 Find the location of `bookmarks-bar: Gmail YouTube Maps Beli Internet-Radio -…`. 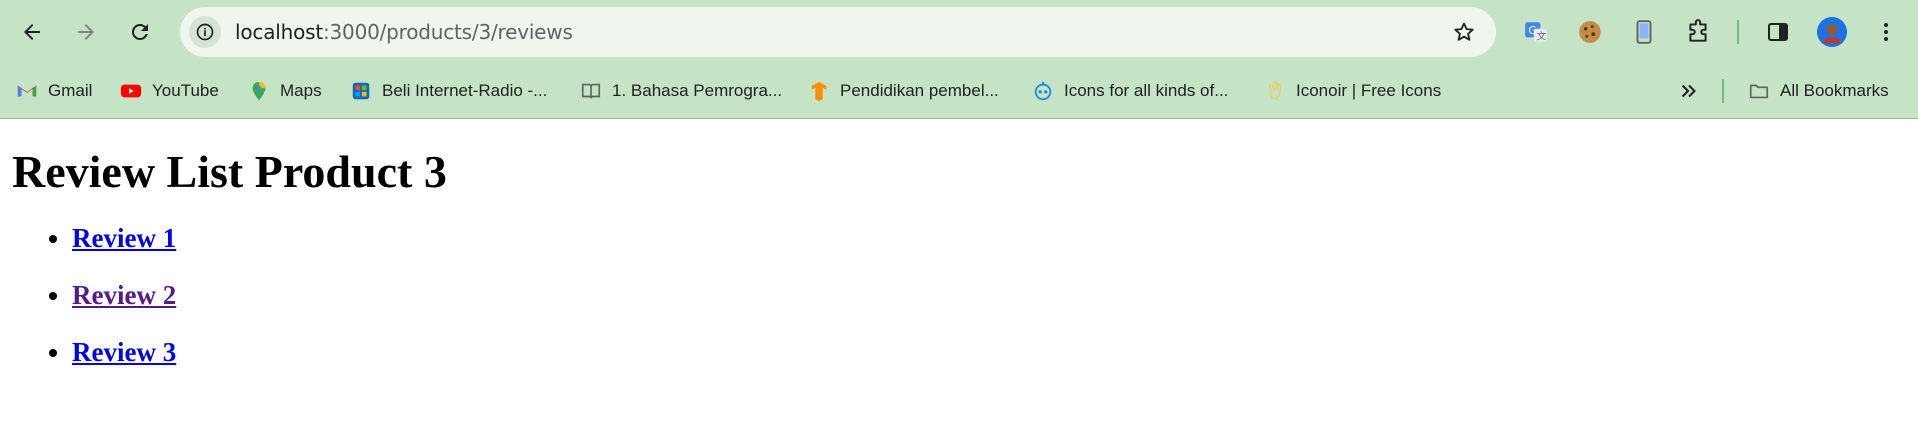

bookmarks-bar: Gmail YouTube Maps Beli Internet-Radio -… is located at coordinates (959, 91).